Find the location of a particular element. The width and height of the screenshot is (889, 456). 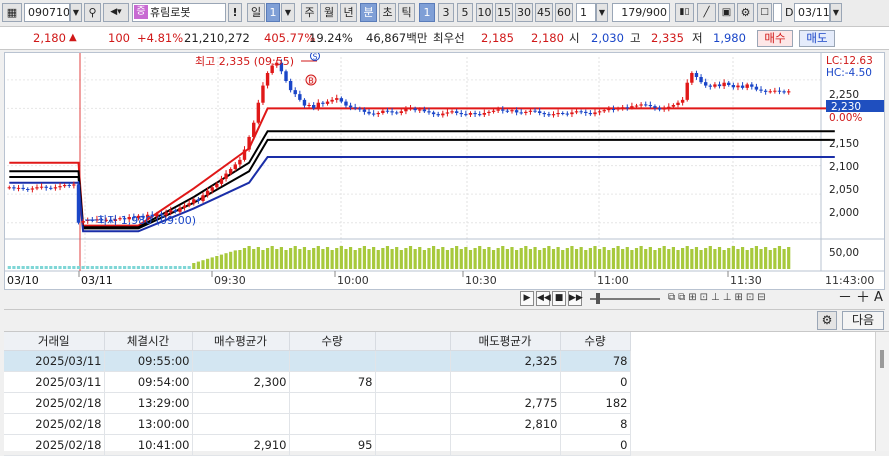

date-input: 03/11 is located at coordinates (812, 12).